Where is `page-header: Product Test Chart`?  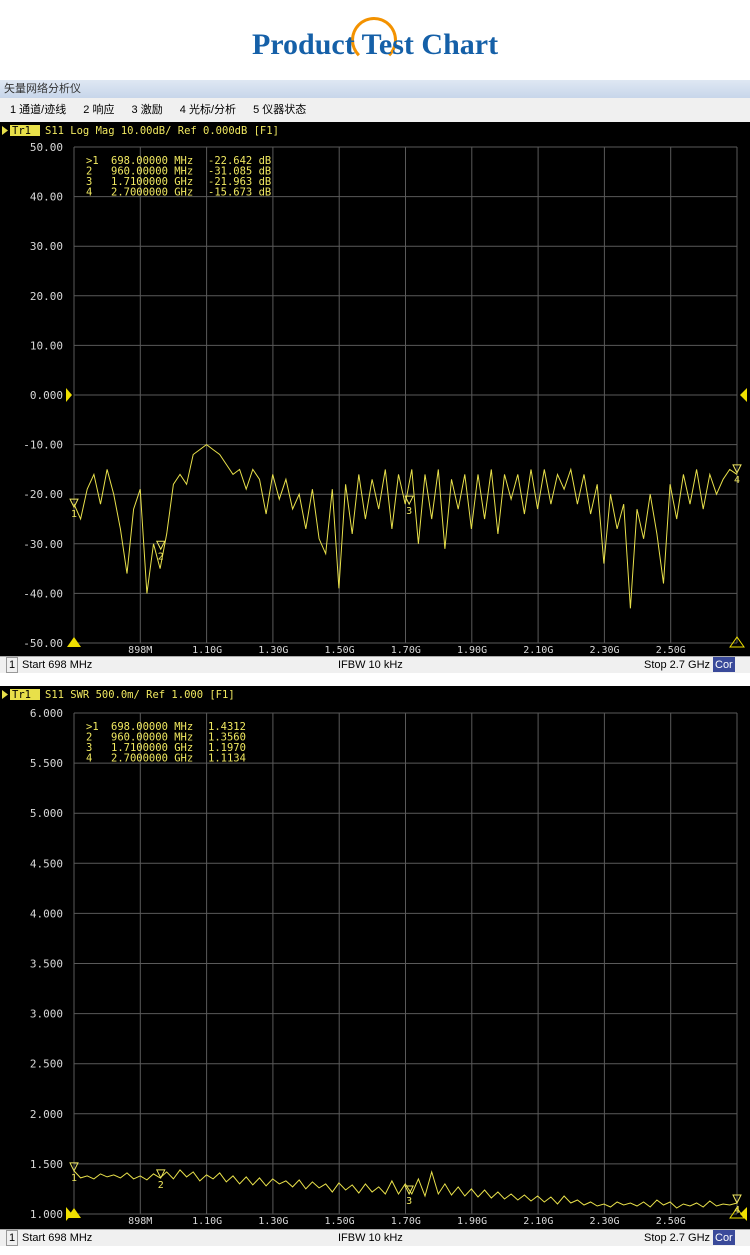 page-header: Product Test Chart is located at coordinates (375, 39).